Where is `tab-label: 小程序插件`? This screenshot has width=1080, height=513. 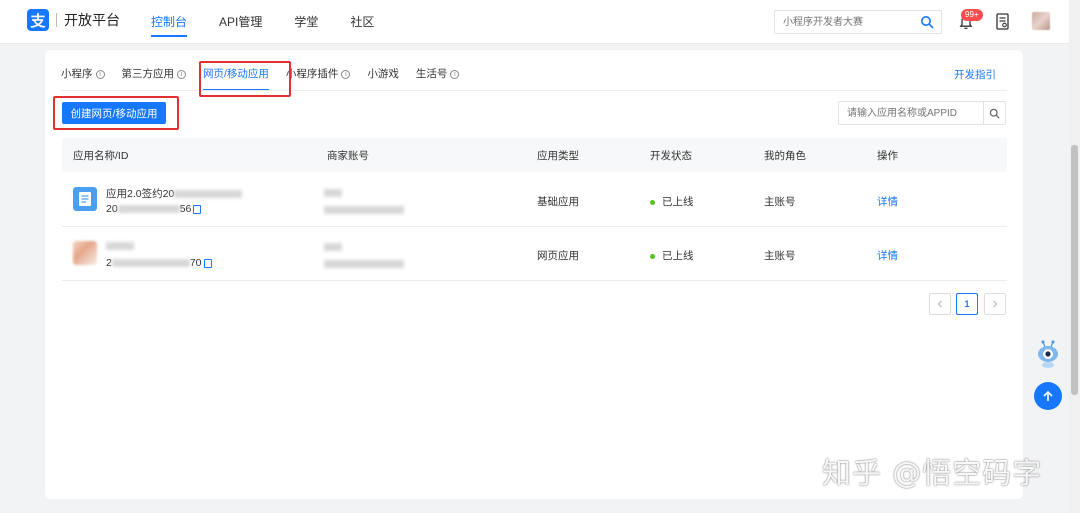
tab-label: 小程序插件 is located at coordinates (312, 74).